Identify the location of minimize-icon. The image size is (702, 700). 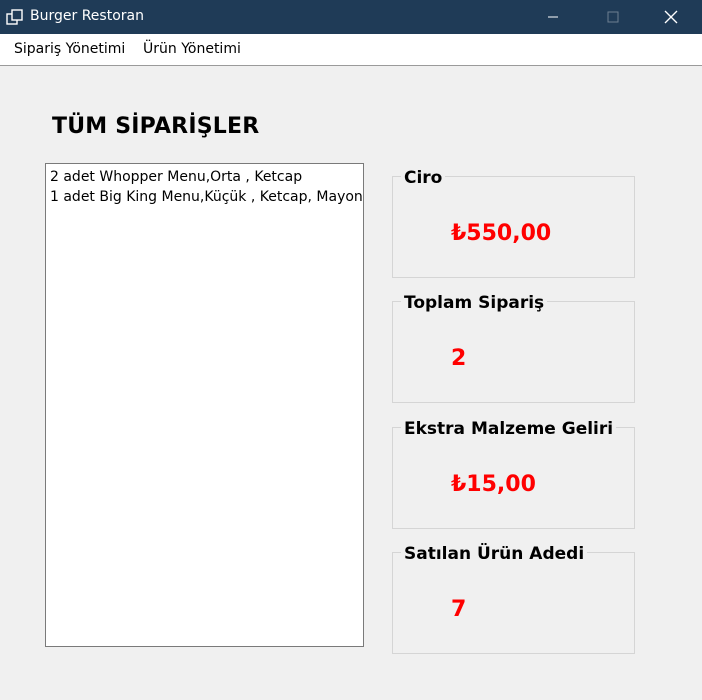
(553, 17).